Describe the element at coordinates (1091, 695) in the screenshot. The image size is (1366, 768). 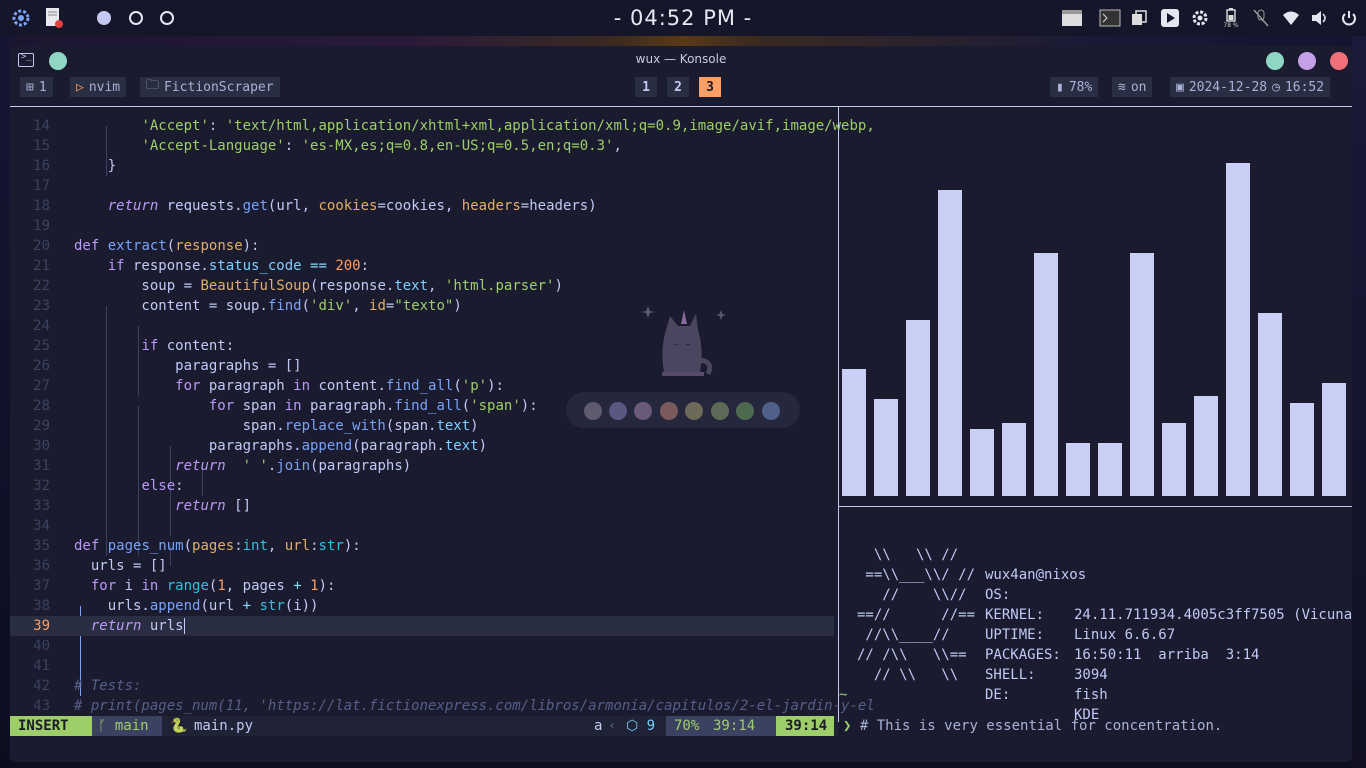
I see `fetch-value: fish` at that location.